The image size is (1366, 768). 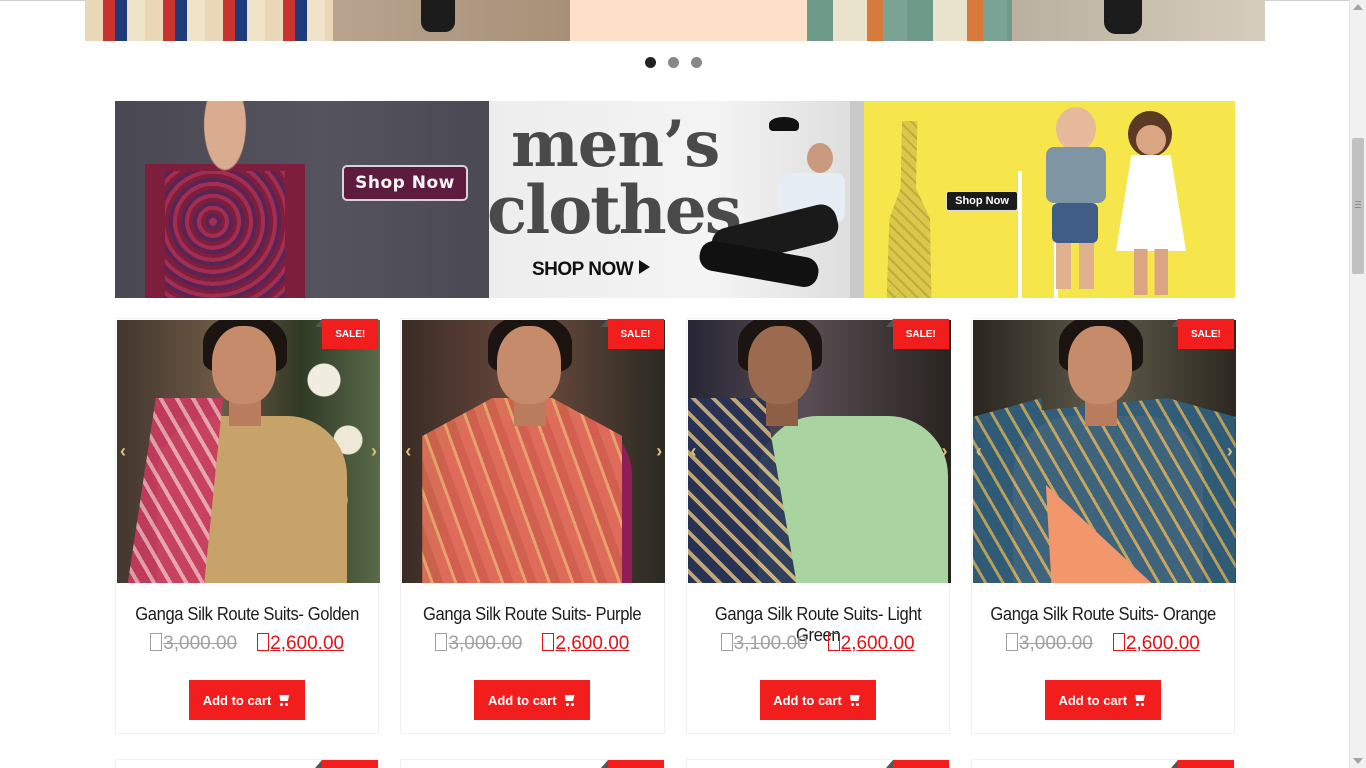 What do you see at coordinates (225, 199) in the screenshot?
I see `model-image` at bounding box center [225, 199].